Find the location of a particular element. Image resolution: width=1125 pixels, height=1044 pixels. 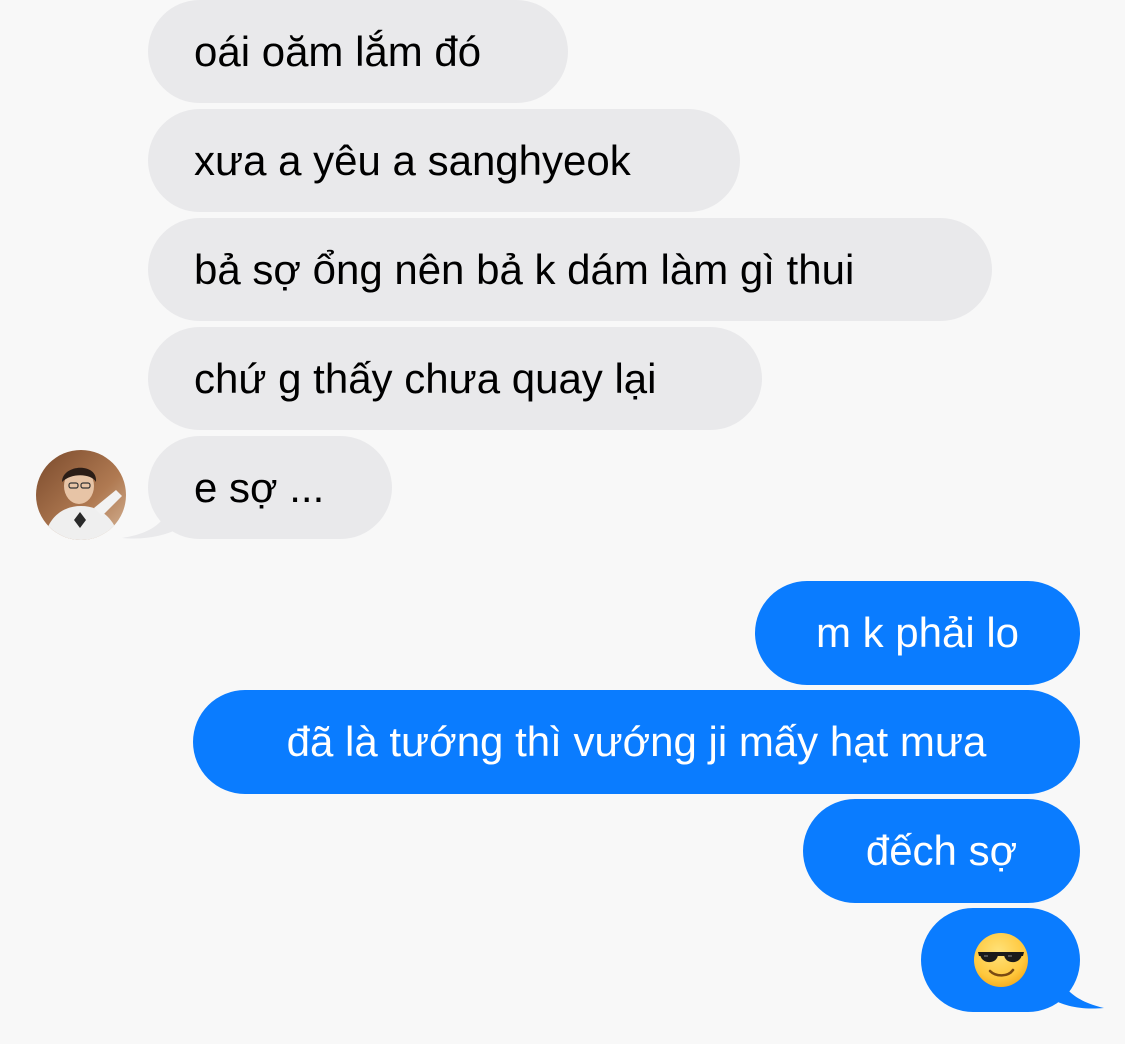

contact-avatar is located at coordinates (81, 495).